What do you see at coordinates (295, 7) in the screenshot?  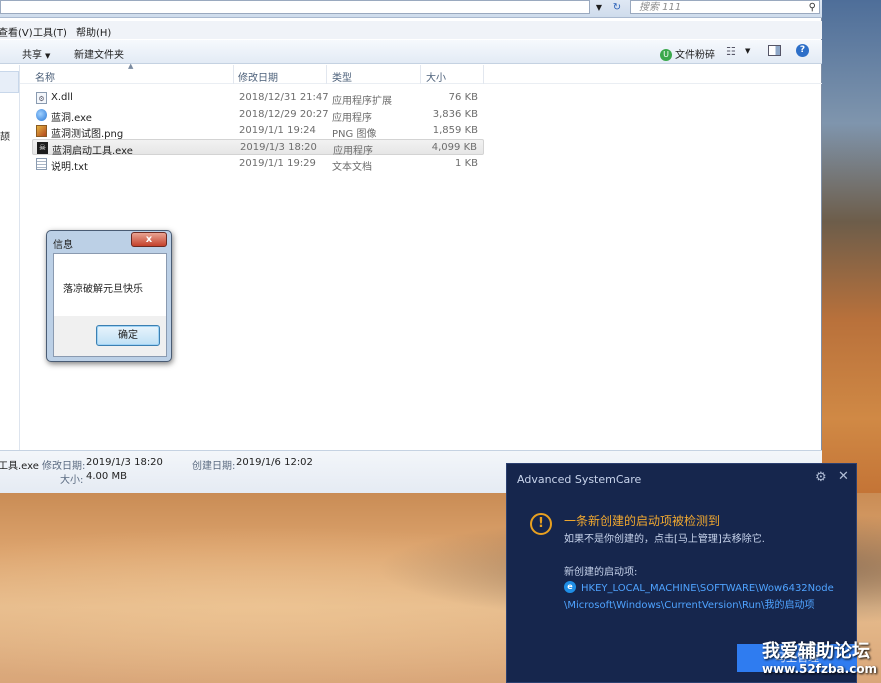 I see `address-field` at bounding box center [295, 7].